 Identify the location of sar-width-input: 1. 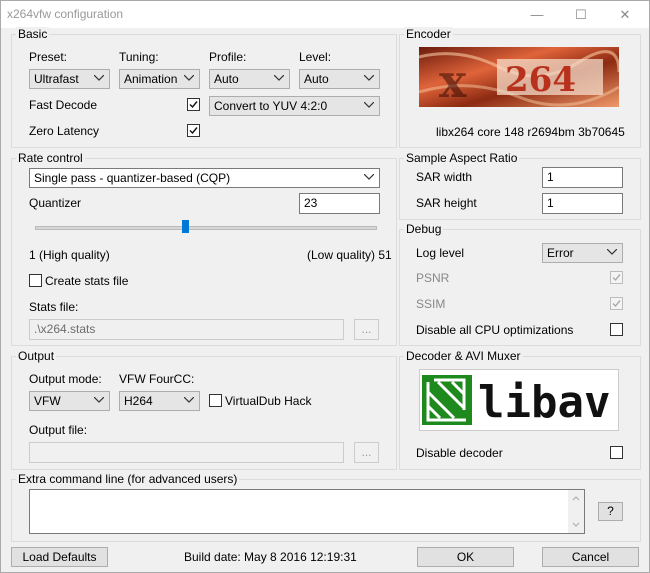
(582, 177).